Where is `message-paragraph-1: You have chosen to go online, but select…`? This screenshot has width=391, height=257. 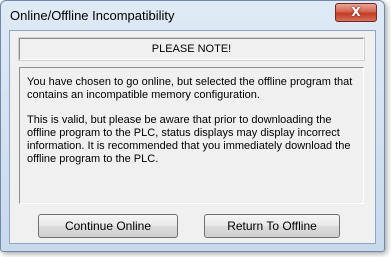
message-paragraph-1: You have chosen to go online, but select… is located at coordinates (190, 88).